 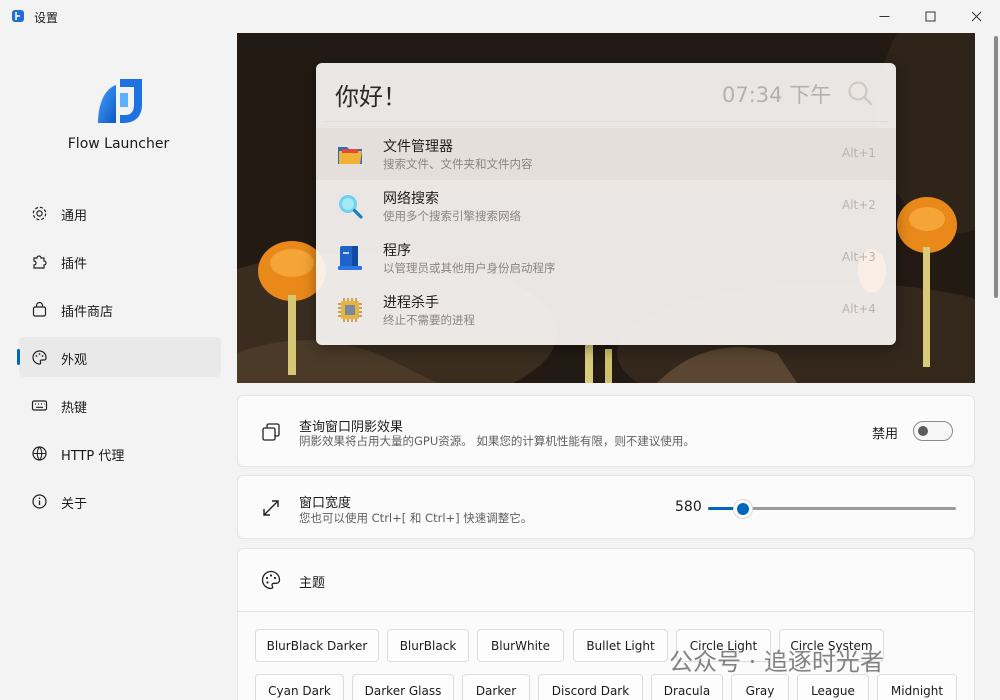 I want to click on theme-title: 主题, so click(x=312, y=583).